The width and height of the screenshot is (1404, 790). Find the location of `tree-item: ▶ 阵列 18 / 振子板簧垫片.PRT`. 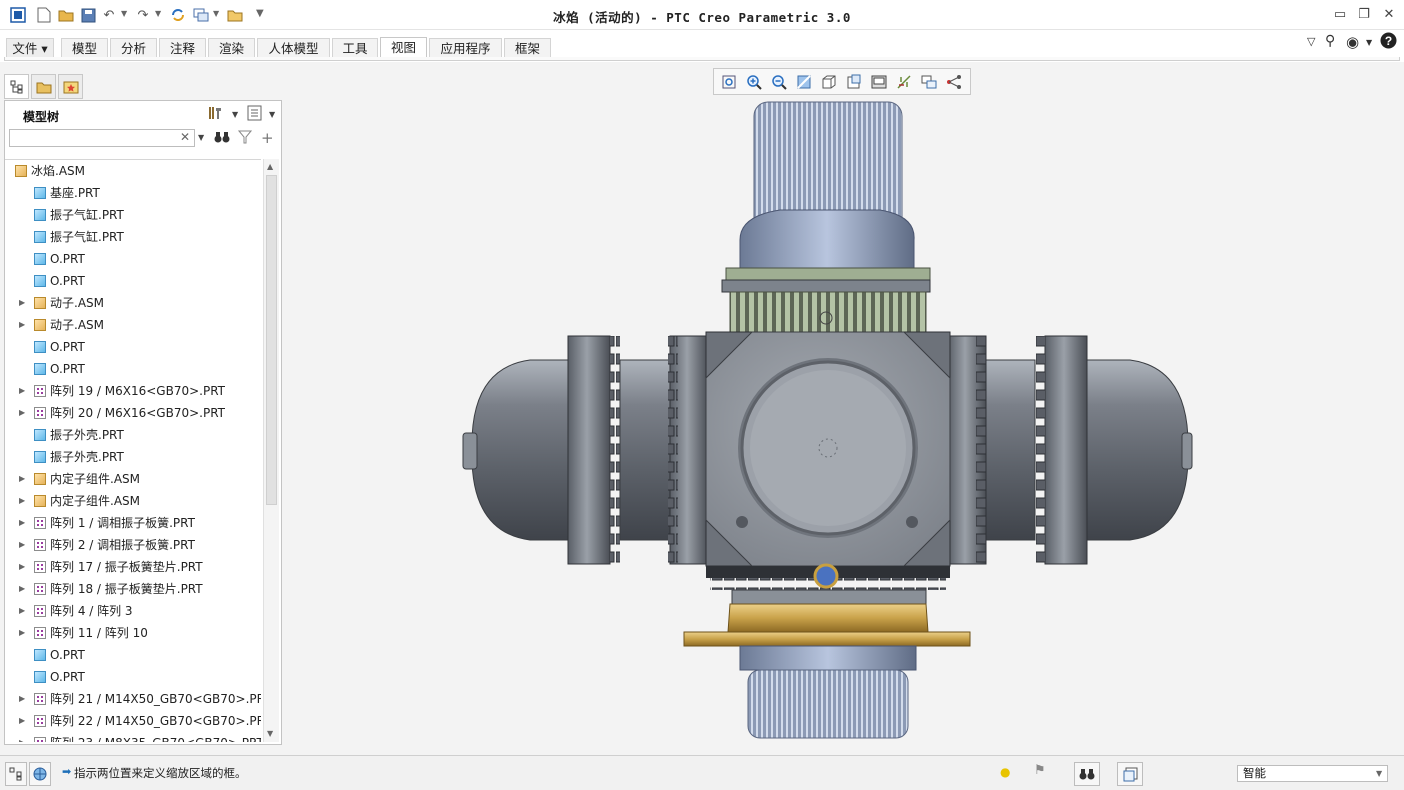

tree-item: ▶ 阵列 18 / 振子板簧垫片.PRT is located at coordinates (133, 589).